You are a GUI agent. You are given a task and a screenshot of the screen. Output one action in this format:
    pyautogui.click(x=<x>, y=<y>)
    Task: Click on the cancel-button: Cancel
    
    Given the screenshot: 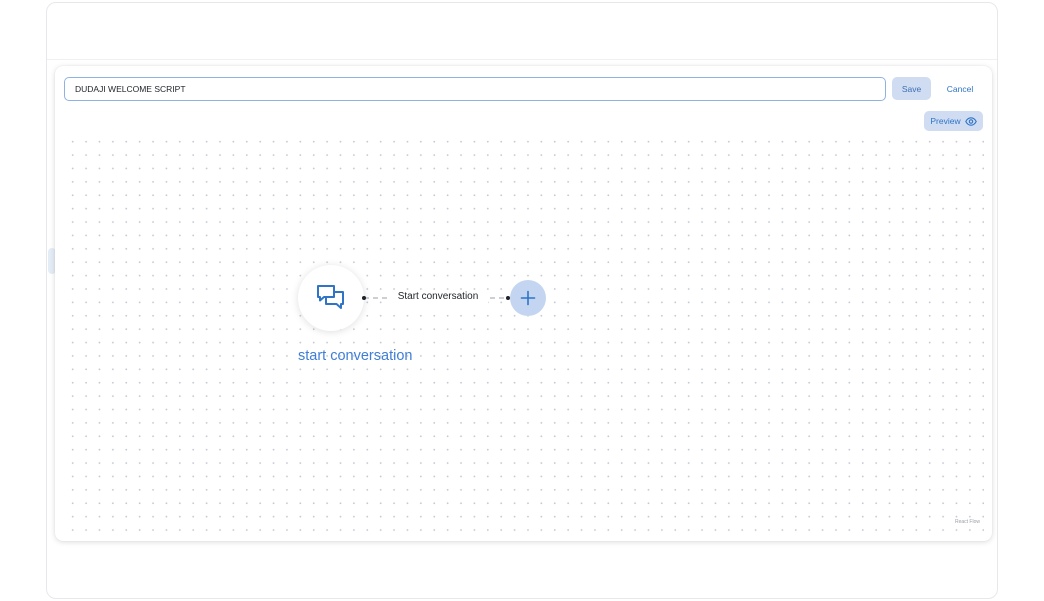 What is the action you would take?
    pyautogui.click(x=960, y=88)
    